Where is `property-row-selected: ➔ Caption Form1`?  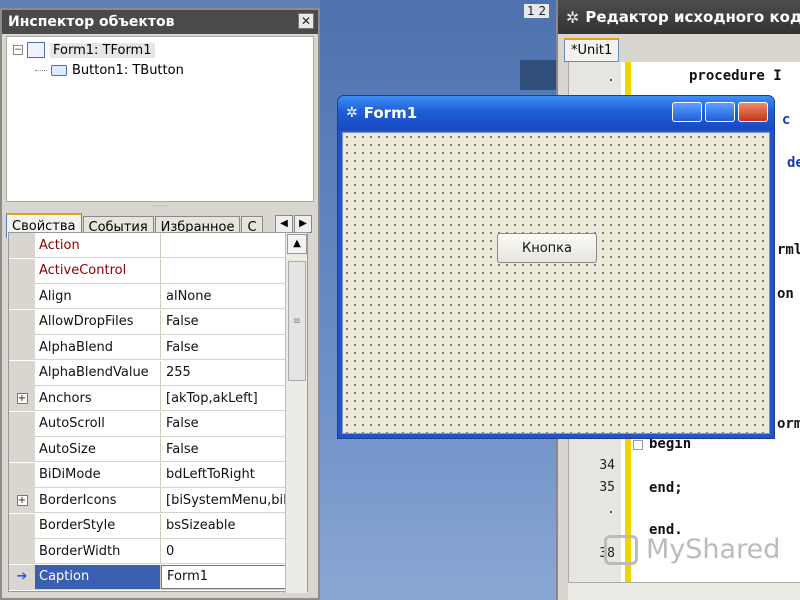
property-row-selected: ➔ Caption Form1 is located at coordinates (148, 577).